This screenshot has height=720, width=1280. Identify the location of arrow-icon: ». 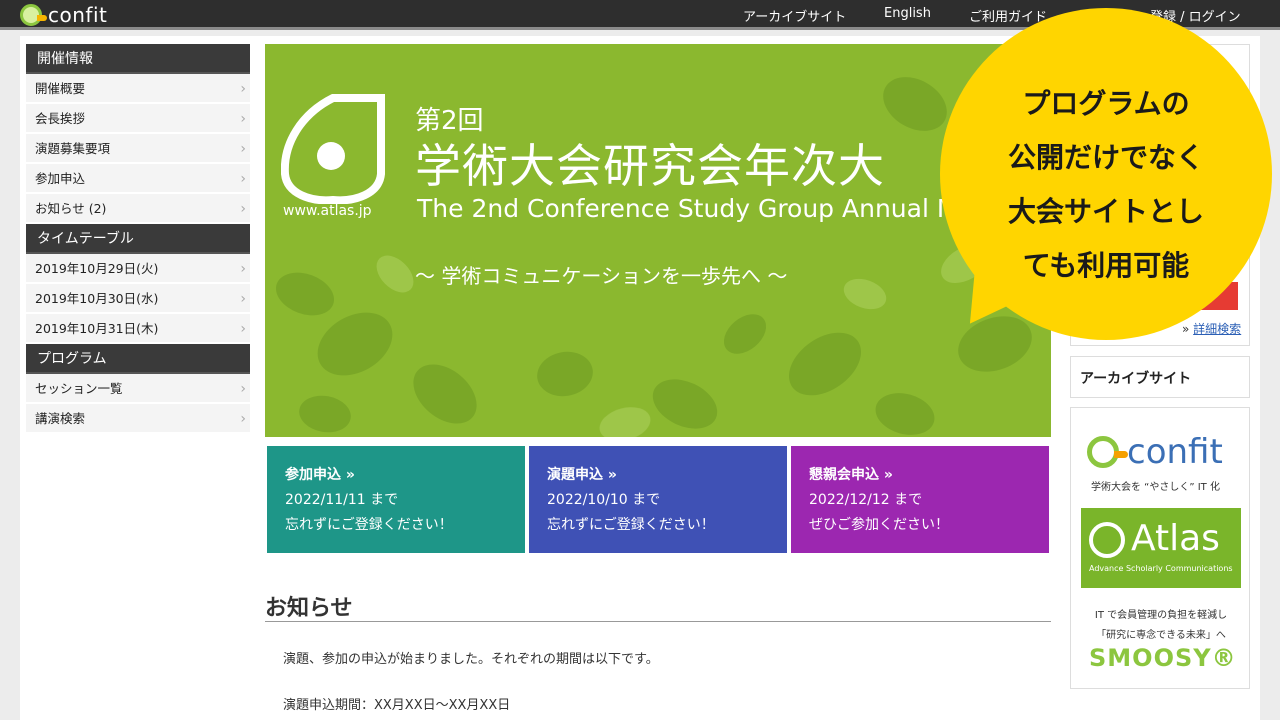
(1186, 329).